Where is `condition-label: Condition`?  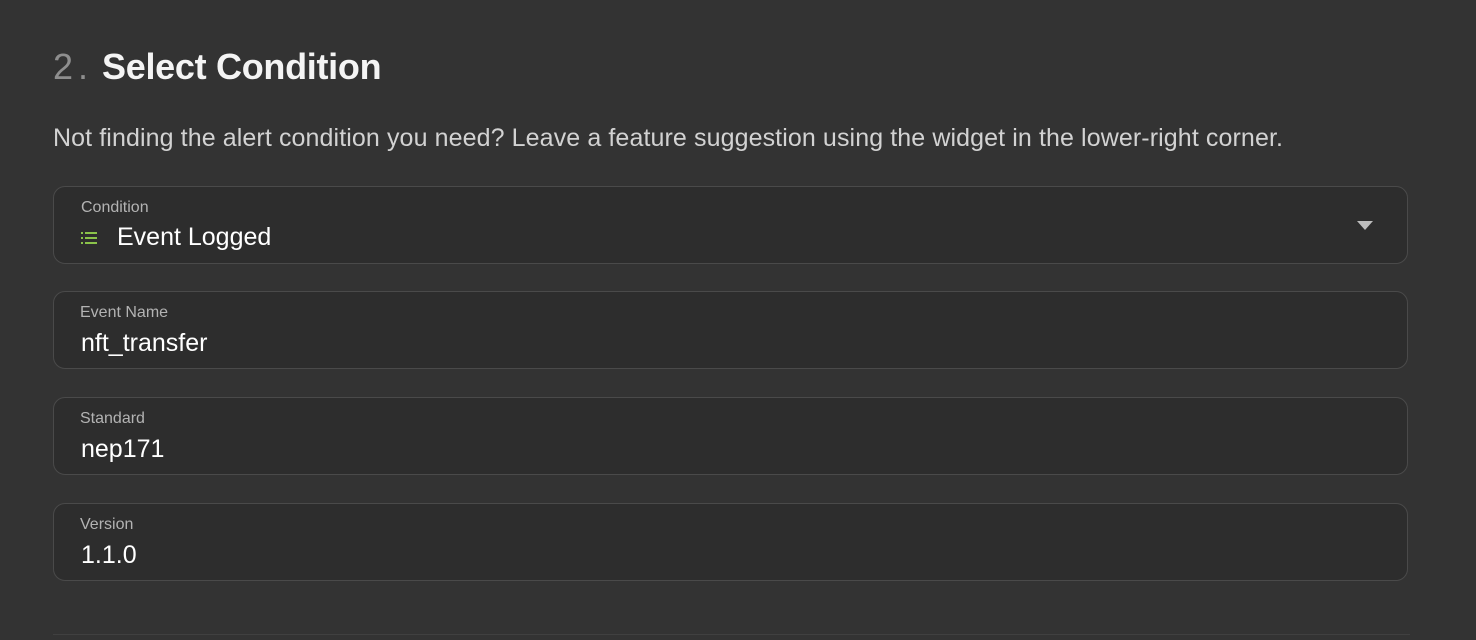
condition-label: Condition is located at coordinates (115, 207).